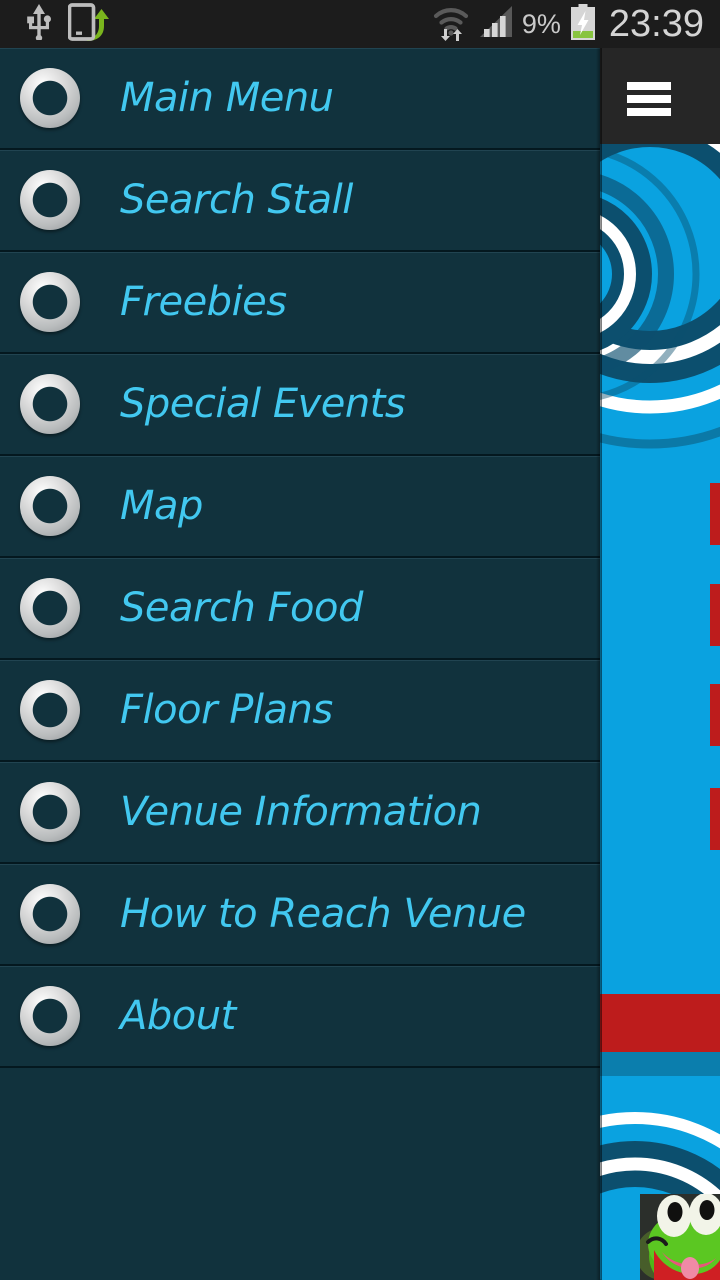 The width and height of the screenshot is (720, 1280). Describe the element at coordinates (203, 302) in the screenshot. I see `menu-item-label: Freebies` at that location.